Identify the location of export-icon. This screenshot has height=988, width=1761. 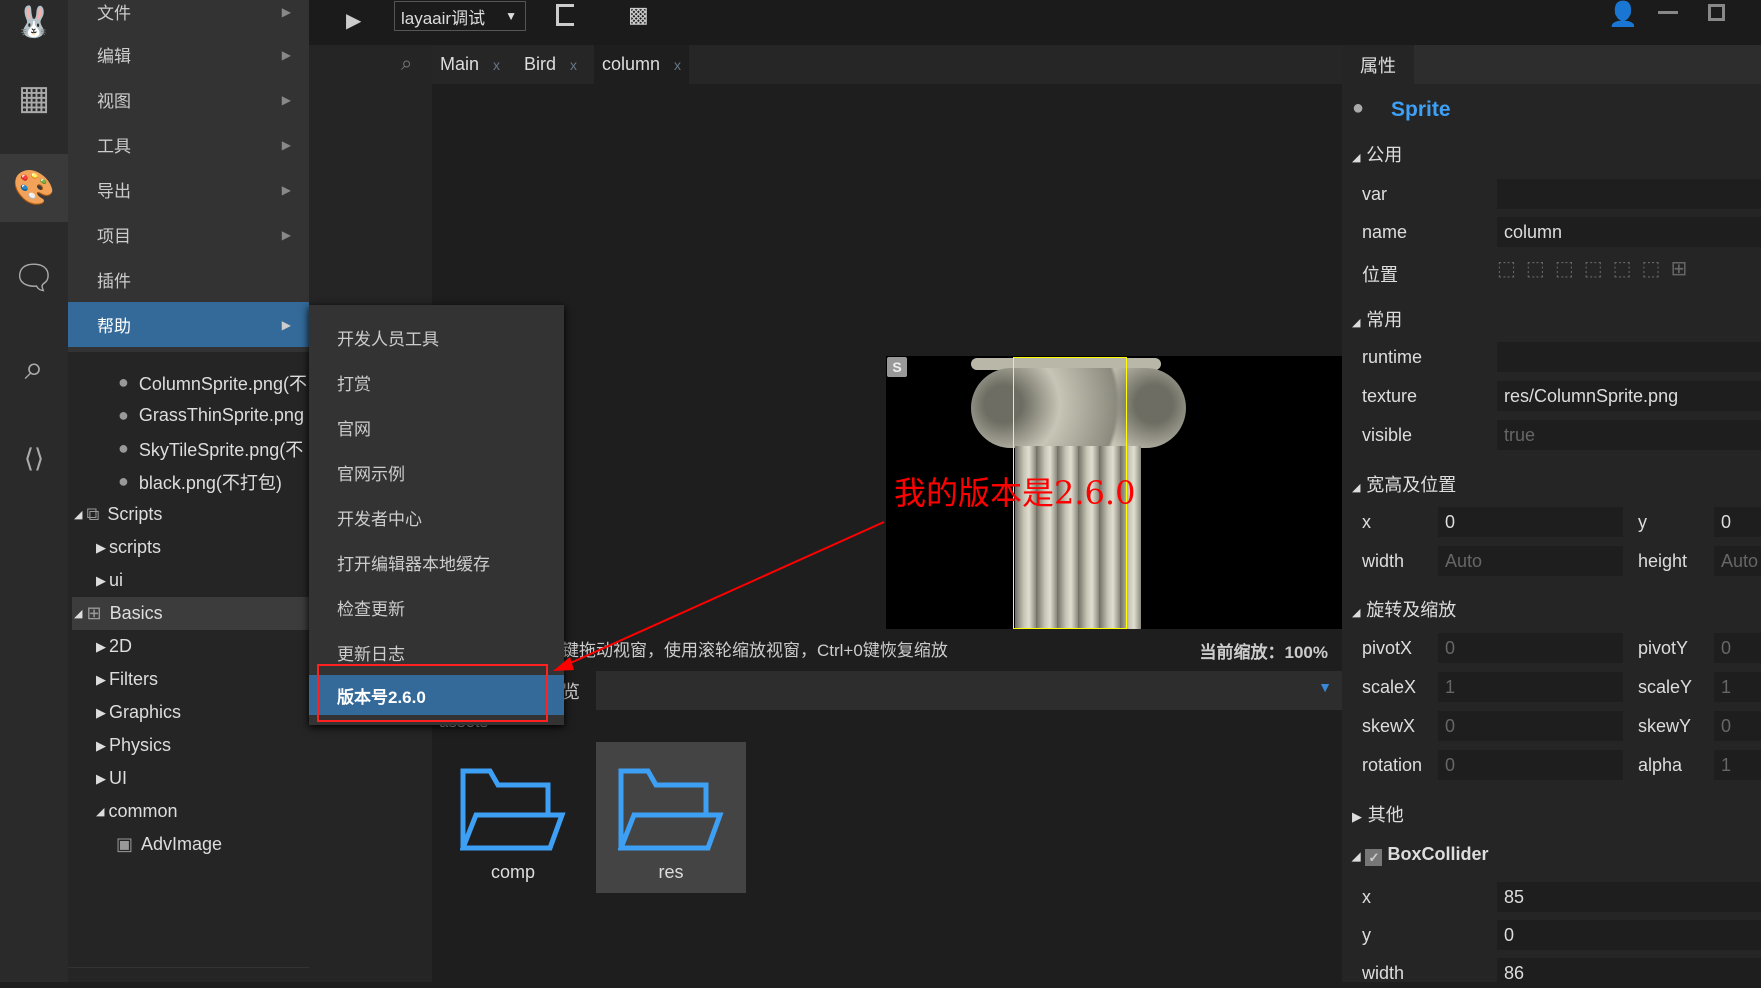
(565, 15).